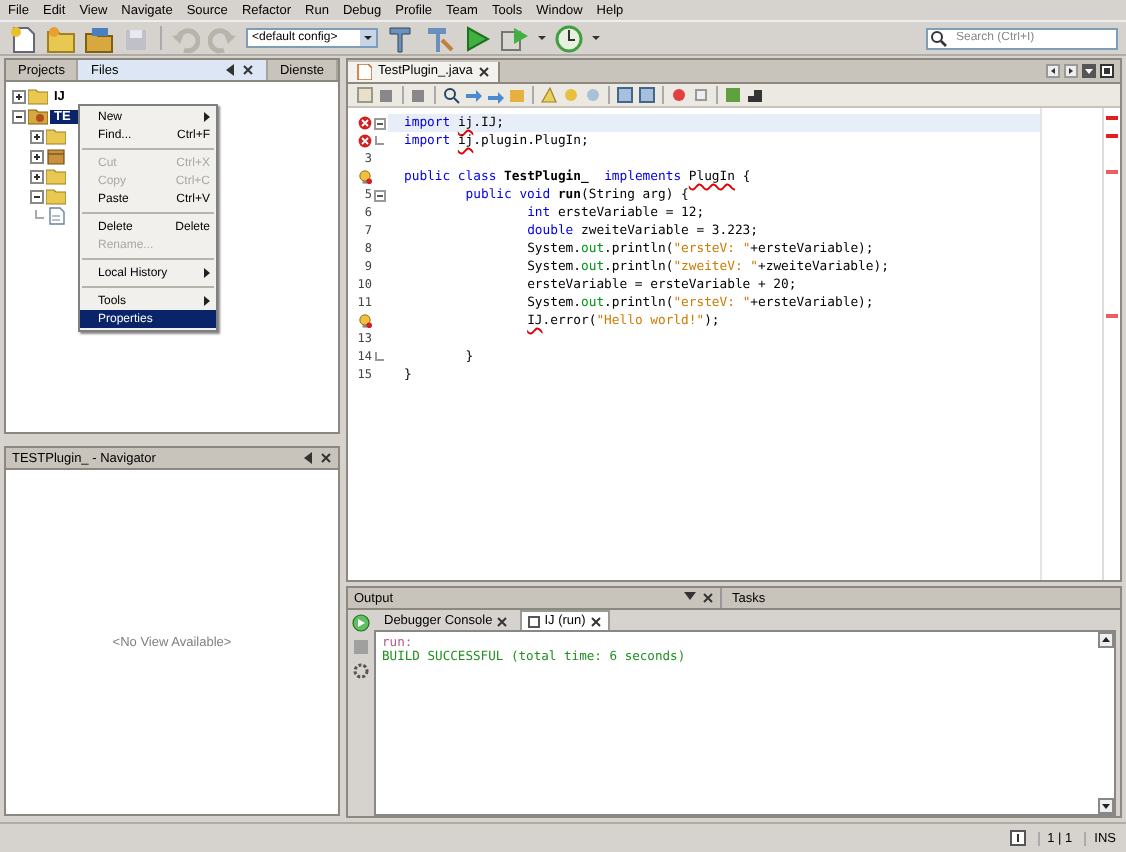 Image resolution: width=1126 pixels, height=852 pixels. What do you see at coordinates (56, 156) in the screenshot?
I see `package-icon` at bounding box center [56, 156].